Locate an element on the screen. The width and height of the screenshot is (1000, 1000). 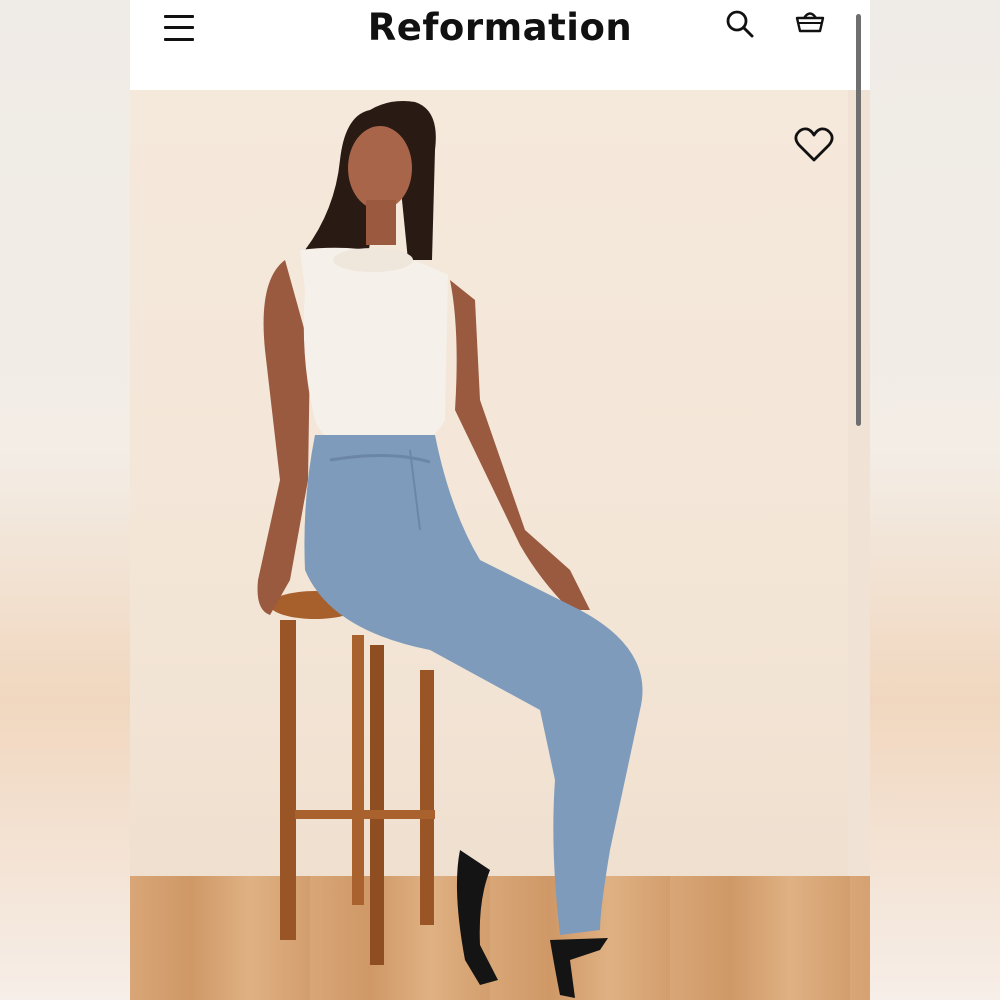
basket-icon is located at coordinates (810, 22).